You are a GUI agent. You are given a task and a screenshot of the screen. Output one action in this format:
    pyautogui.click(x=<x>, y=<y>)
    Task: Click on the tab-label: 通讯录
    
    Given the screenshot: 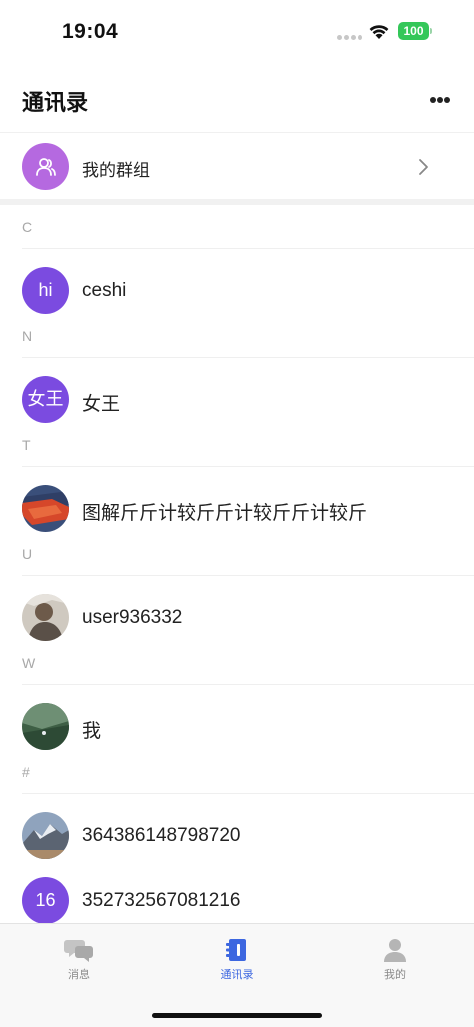 What is the action you would take?
    pyautogui.click(x=237, y=975)
    